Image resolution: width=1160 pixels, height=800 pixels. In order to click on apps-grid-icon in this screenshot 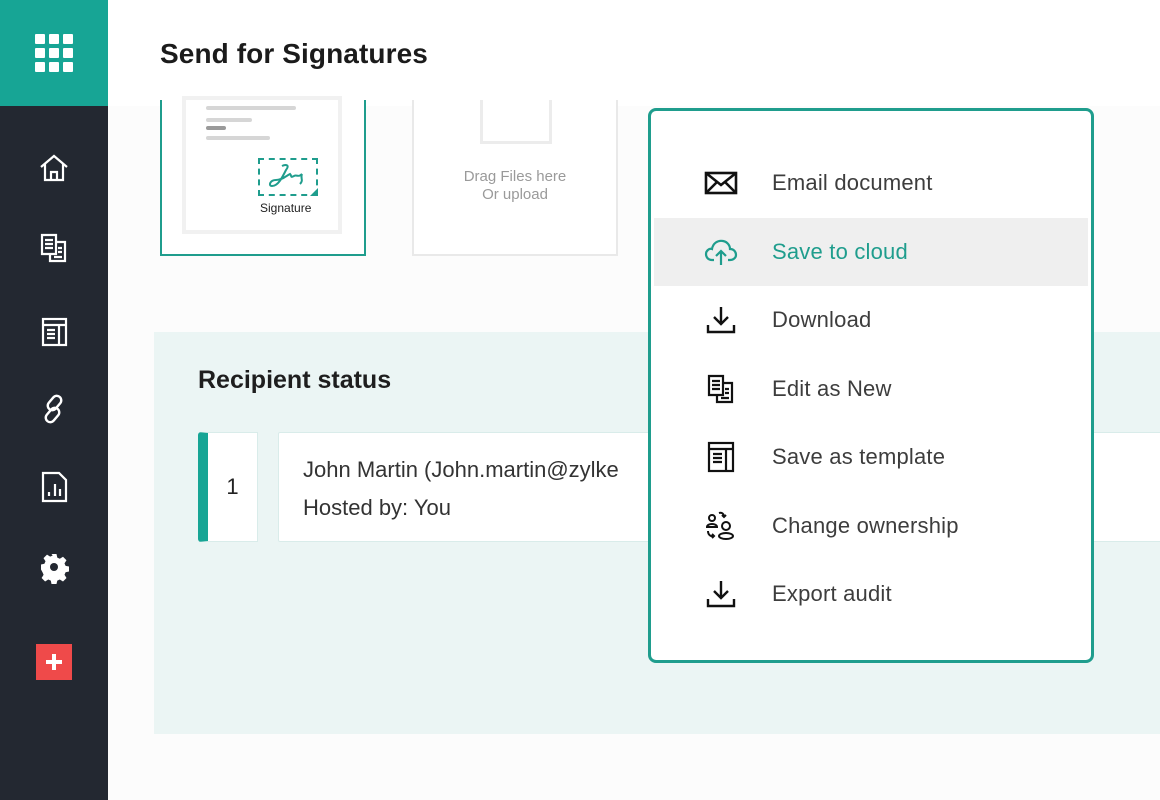, I will do `click(54, 53)`.